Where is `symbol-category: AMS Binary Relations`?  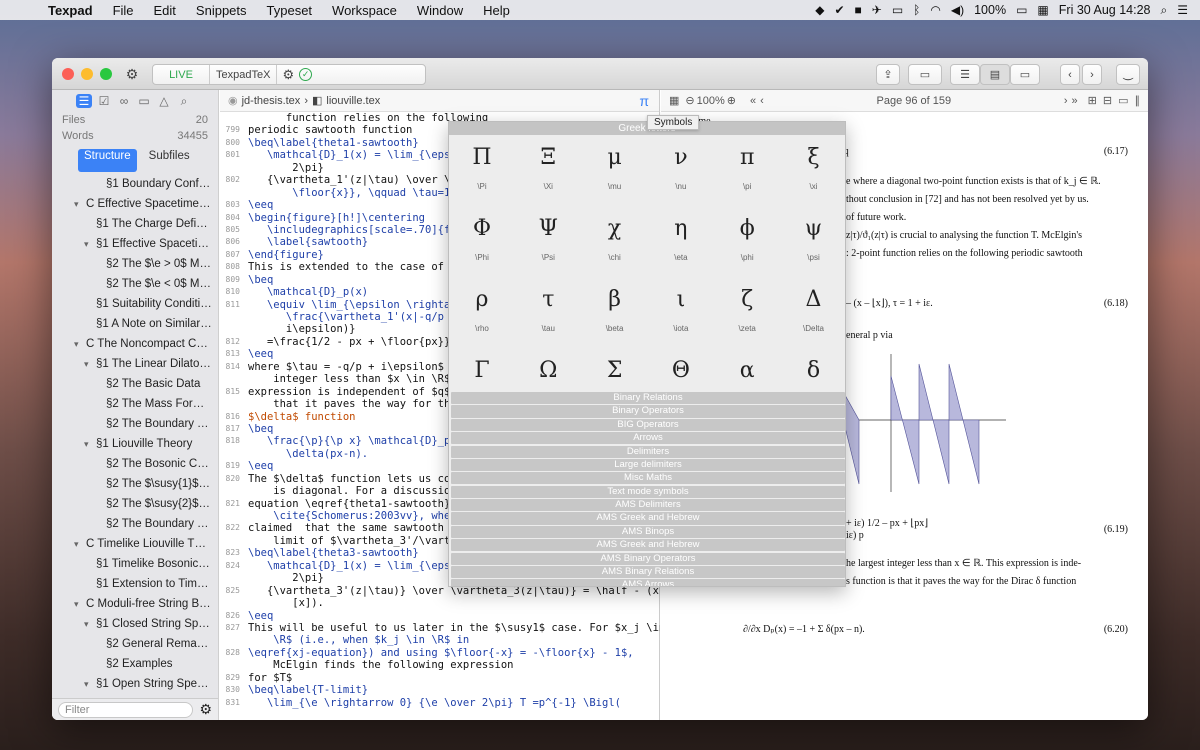
symbol-category: AMS Binary Relations is located at coordinates (648, 572).